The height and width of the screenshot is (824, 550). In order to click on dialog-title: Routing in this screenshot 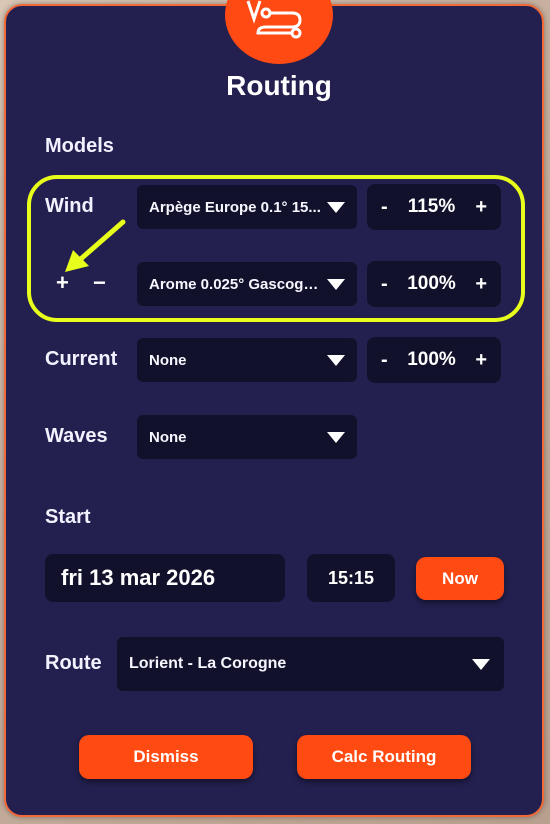, I will do `click(279, 85)`.